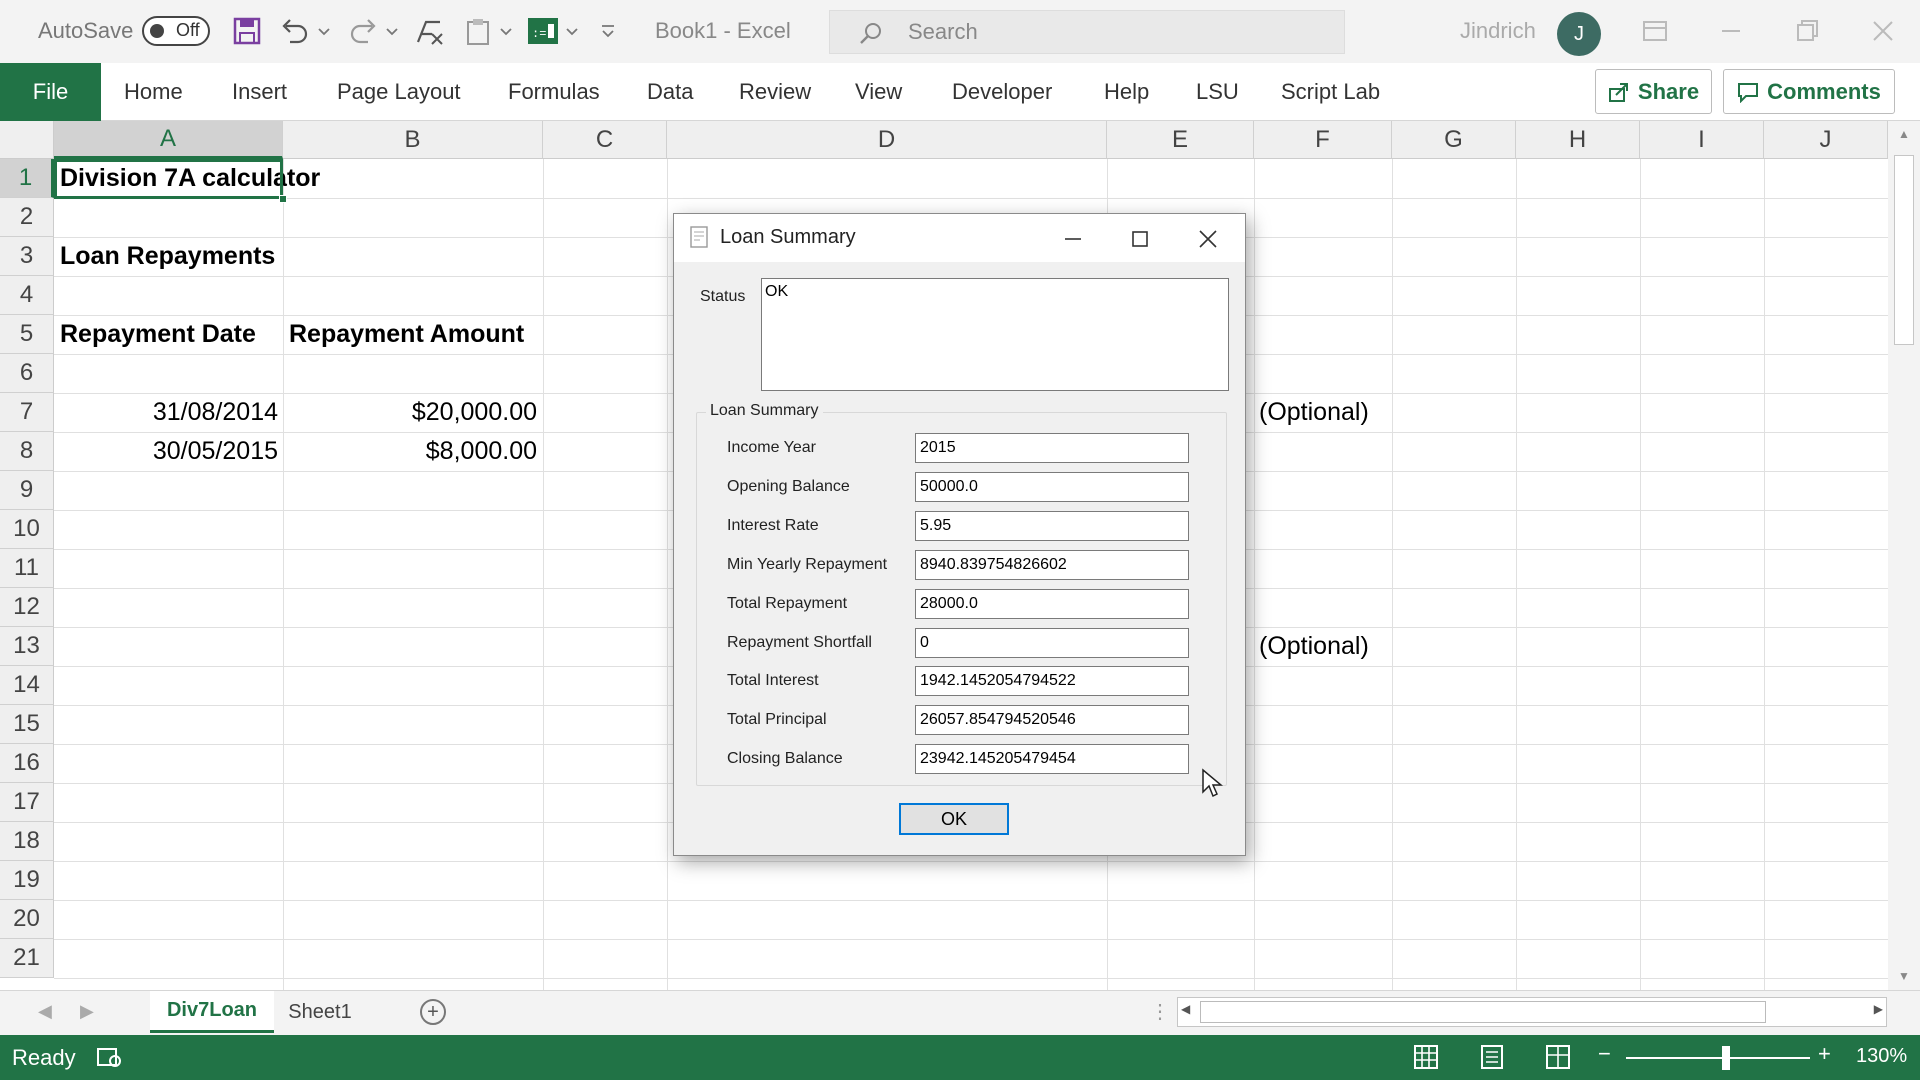  I want to click on autosave-toggle: Off, so click(176, 31).